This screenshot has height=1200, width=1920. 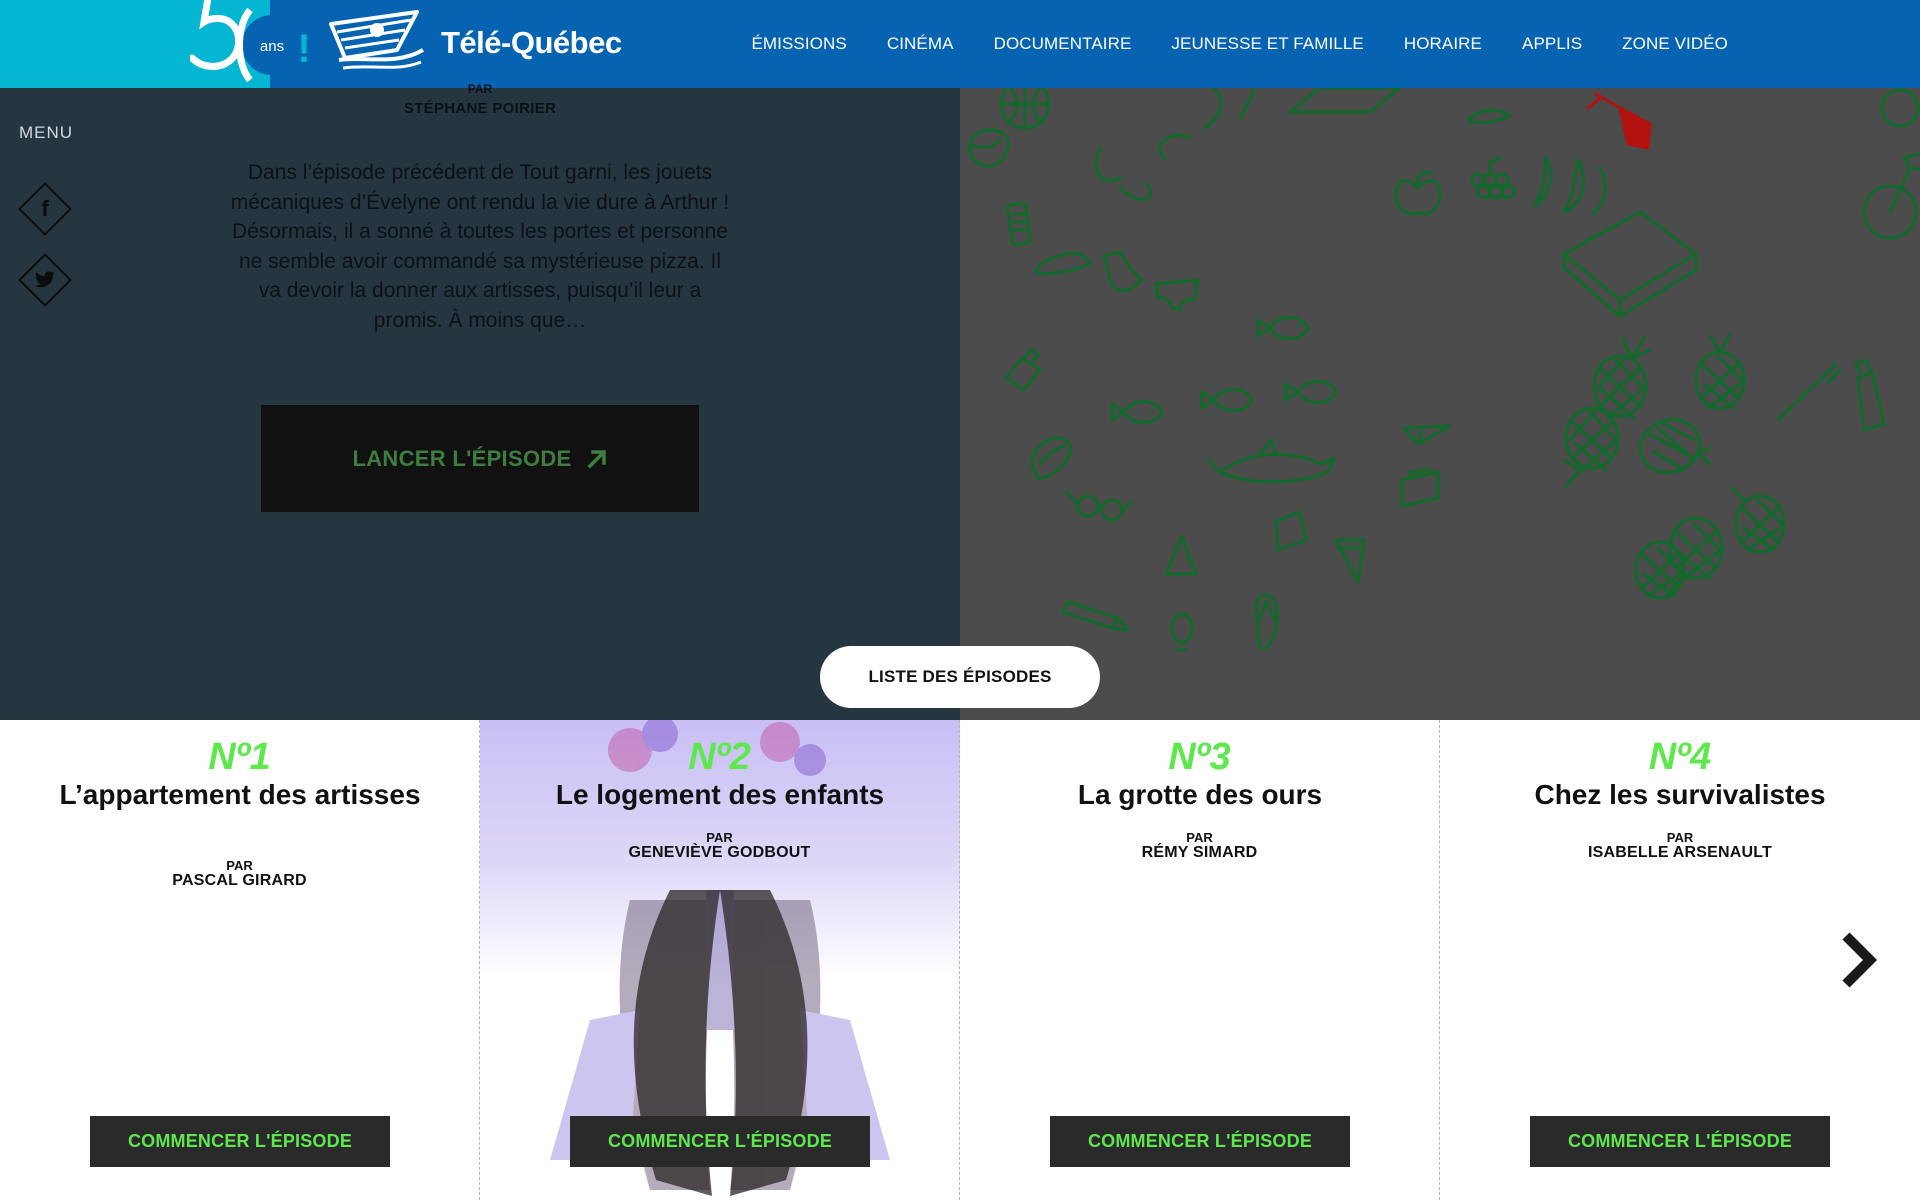 What do you see at coordinates (1493, 178) in the screenshot?
I see `grapes-icon` at bounding box center [1493, 178].